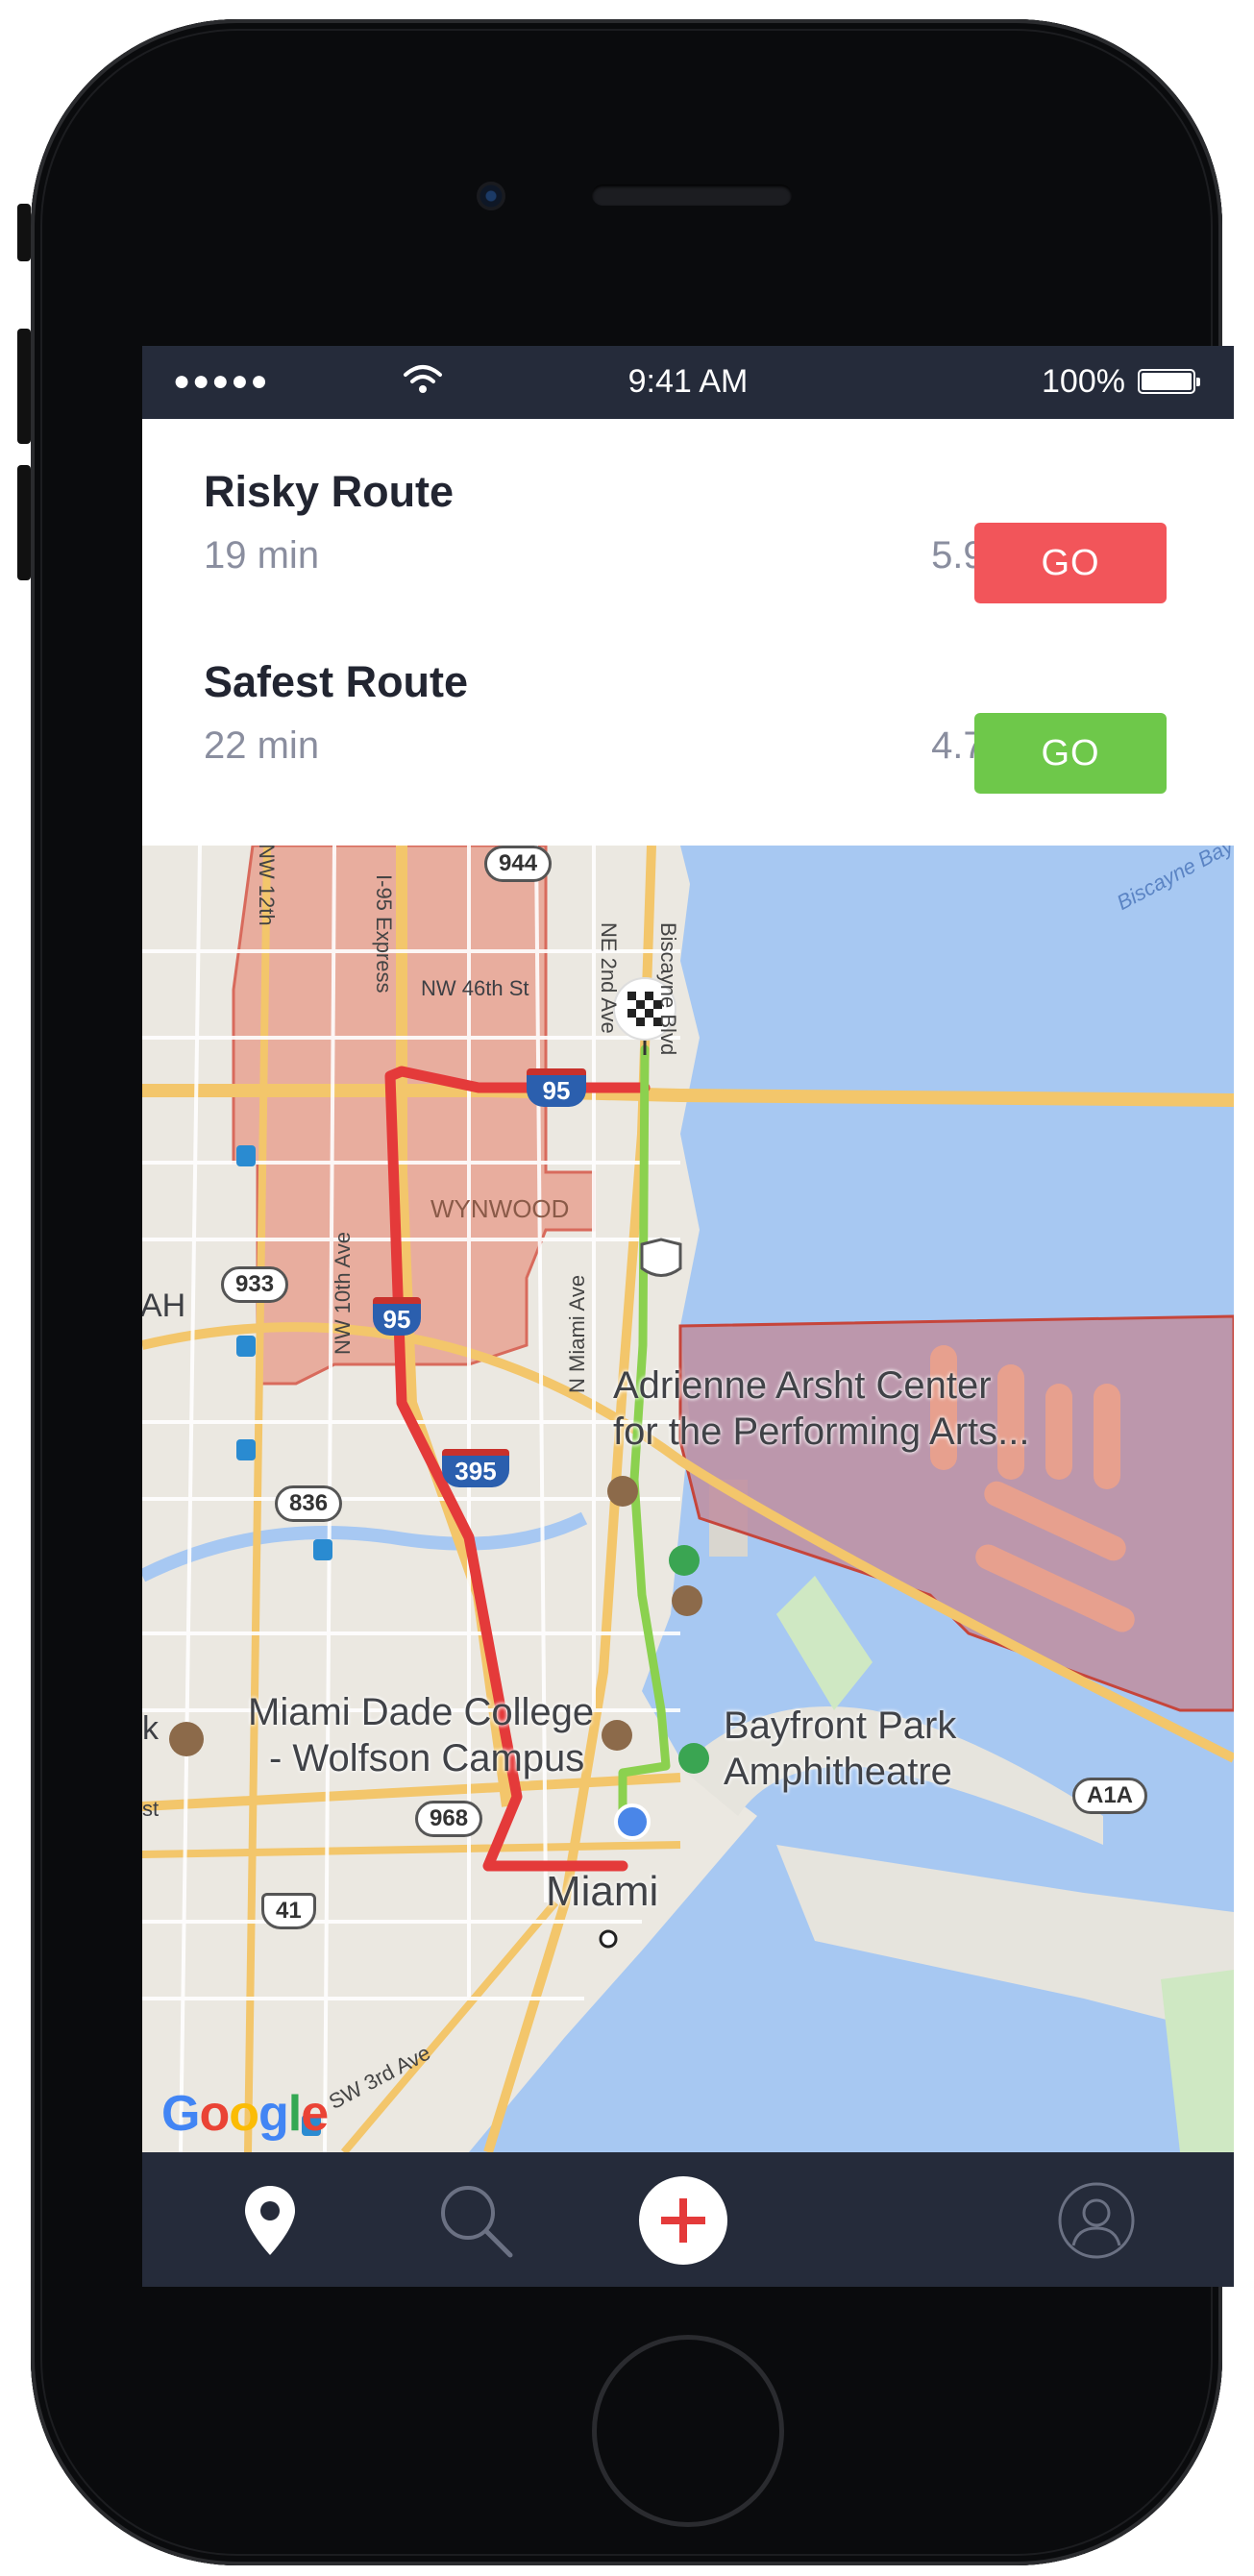 Image resolution: width=1254 pixels, height=2576 pixels. Describe the element at coordinates (668, 989) in the screenshot. I see `street-label: Biscayne Blvd` at that location.